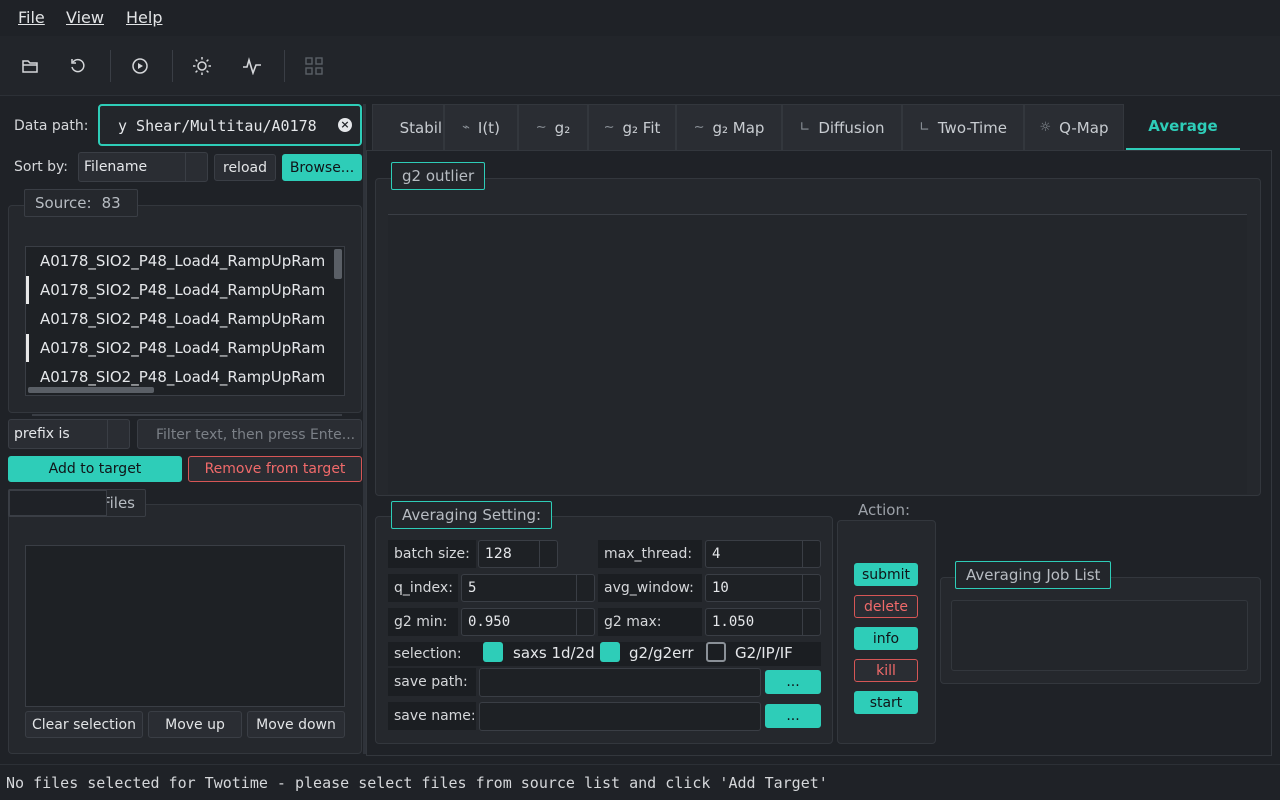  What do you see at coordinates (252, 66) in the screenshot?
I see `pulse-icon` at bounding box center [252, 66].